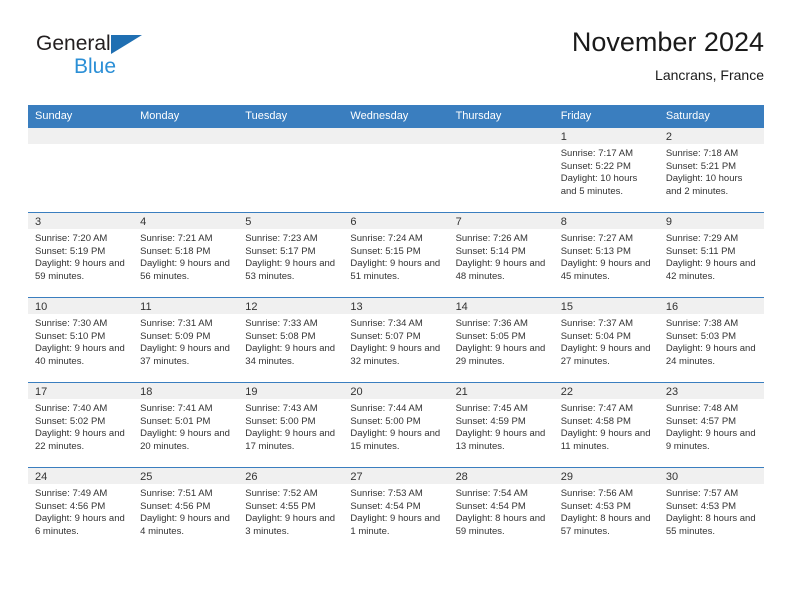 Image resolution: width=792 pixels, height=612 pixels. I want to click on day-number: 10, so click(81, 306).